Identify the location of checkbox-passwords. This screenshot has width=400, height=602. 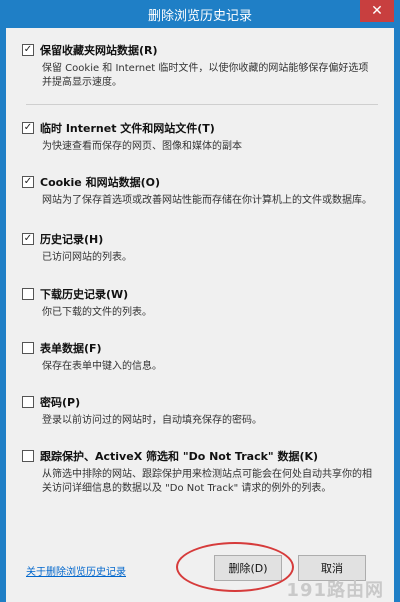
(28, 402).